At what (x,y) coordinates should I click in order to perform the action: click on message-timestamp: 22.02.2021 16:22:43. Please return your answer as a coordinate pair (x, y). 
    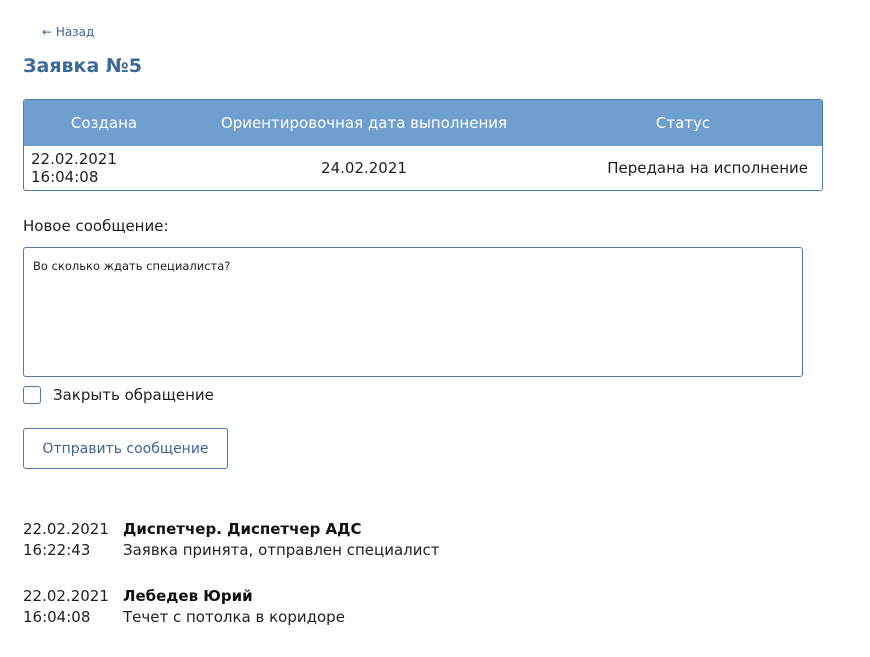
    Looking at the image, I should click on (73, 540).